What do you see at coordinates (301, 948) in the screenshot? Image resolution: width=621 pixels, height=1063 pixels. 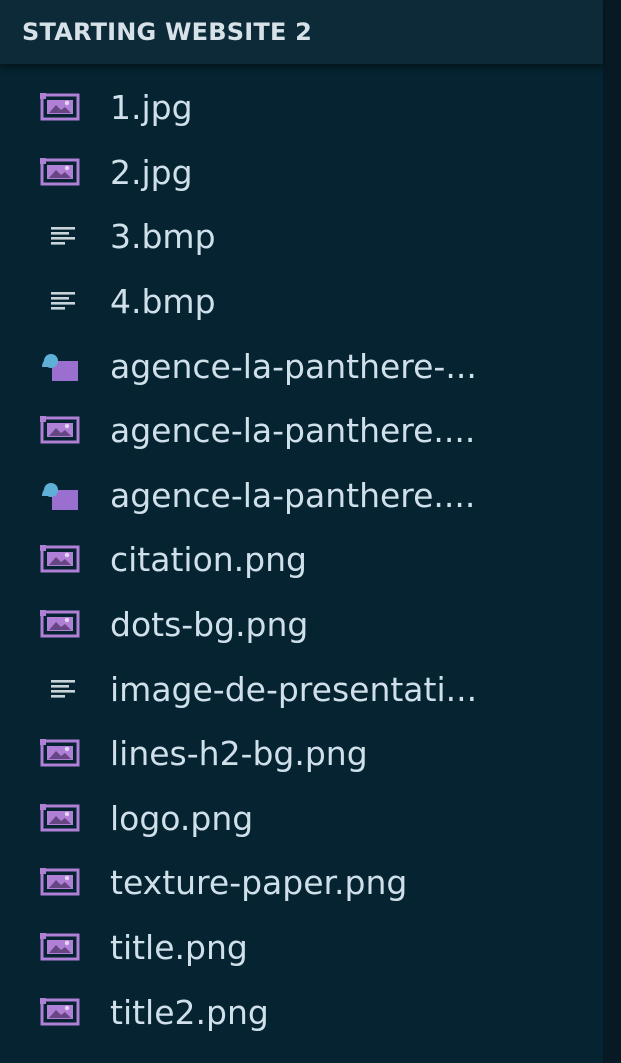 I see `file-item: title.png` at bounding box center [301, 948].